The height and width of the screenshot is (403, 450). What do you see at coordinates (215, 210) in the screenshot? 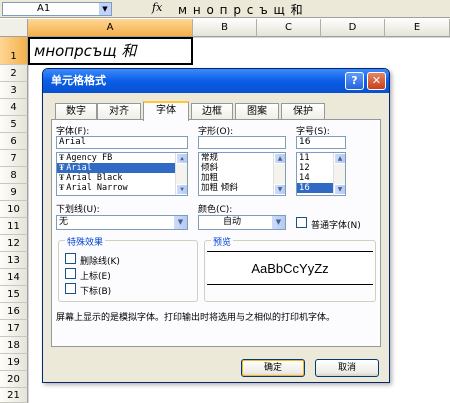
I see `color-label: 颜色(C):` at bounding box center [215, 210].